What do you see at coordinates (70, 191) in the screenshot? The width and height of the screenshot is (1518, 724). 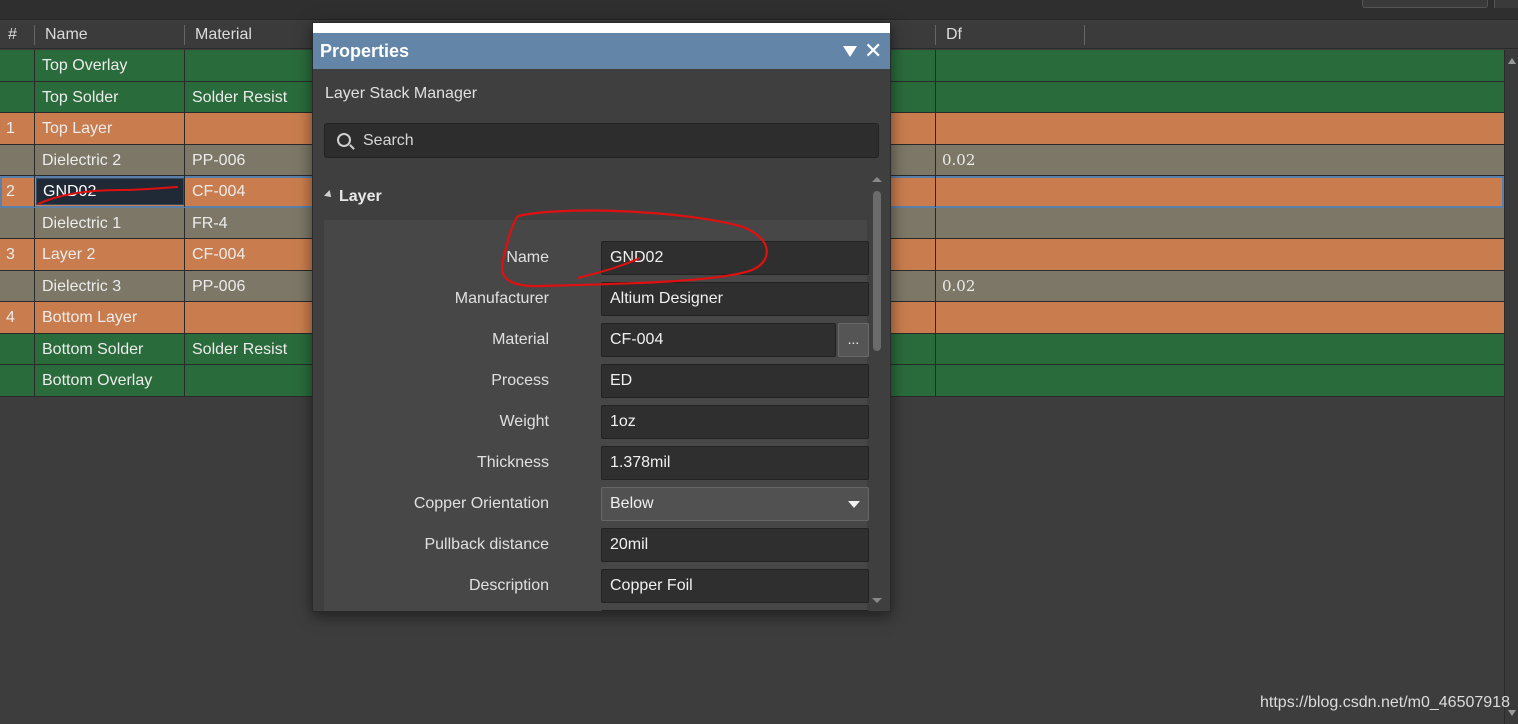 I see `row-name: GND02` at bounding box center [70, 191].